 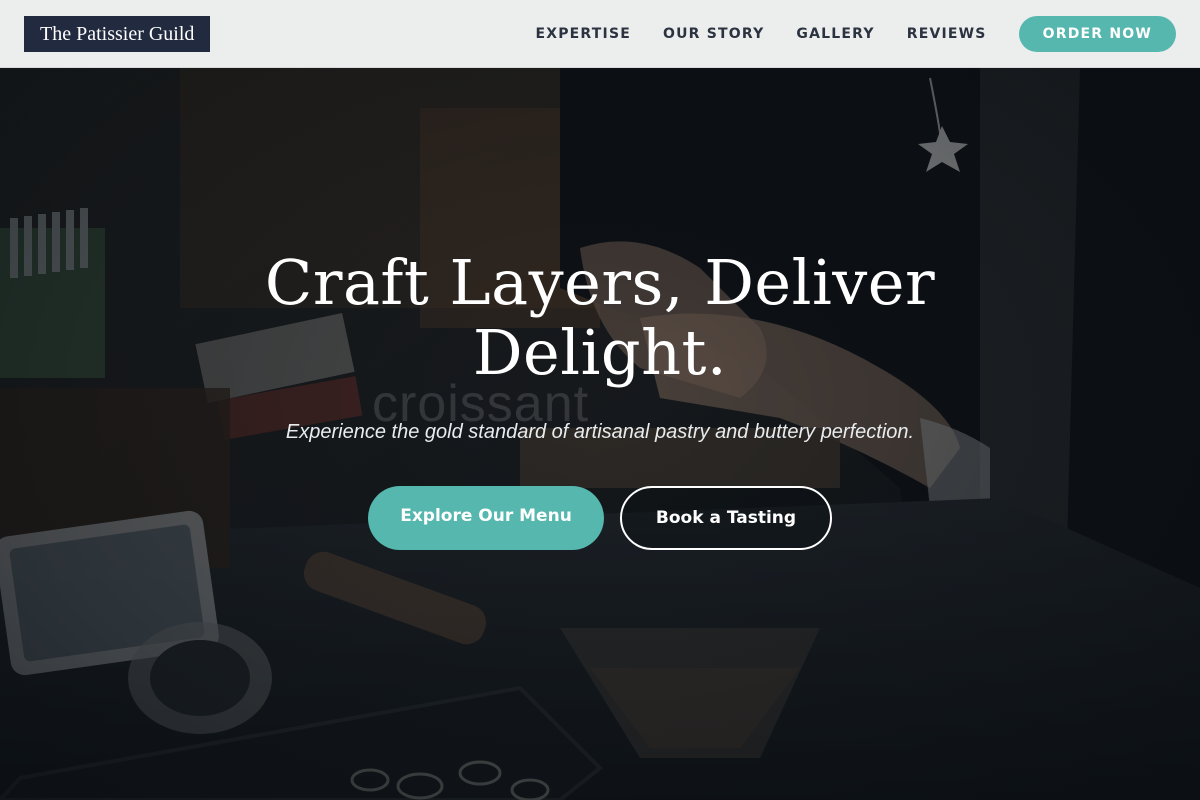 What do you see at coordinates (583, 34) in the screenshot?
I see `nav-link-expertise: EXPERTISE` at bounding box center [583, 34].